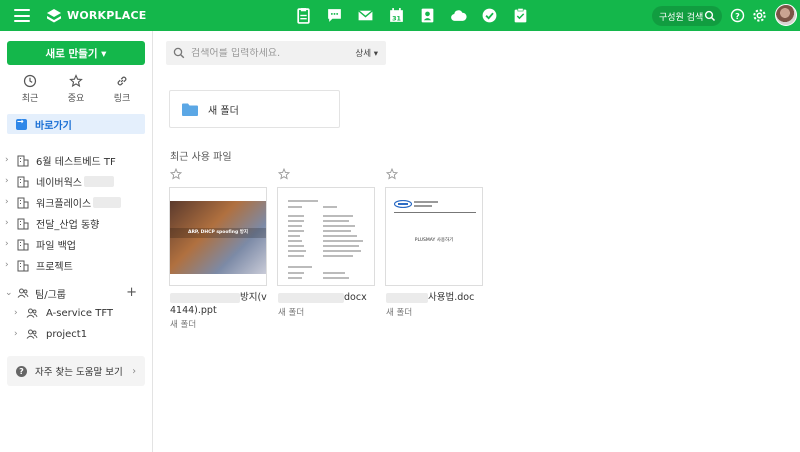  Describe the element at coordinates (254, 109) in the screenshot. I see `folder-card: 새 폴더` at that location.